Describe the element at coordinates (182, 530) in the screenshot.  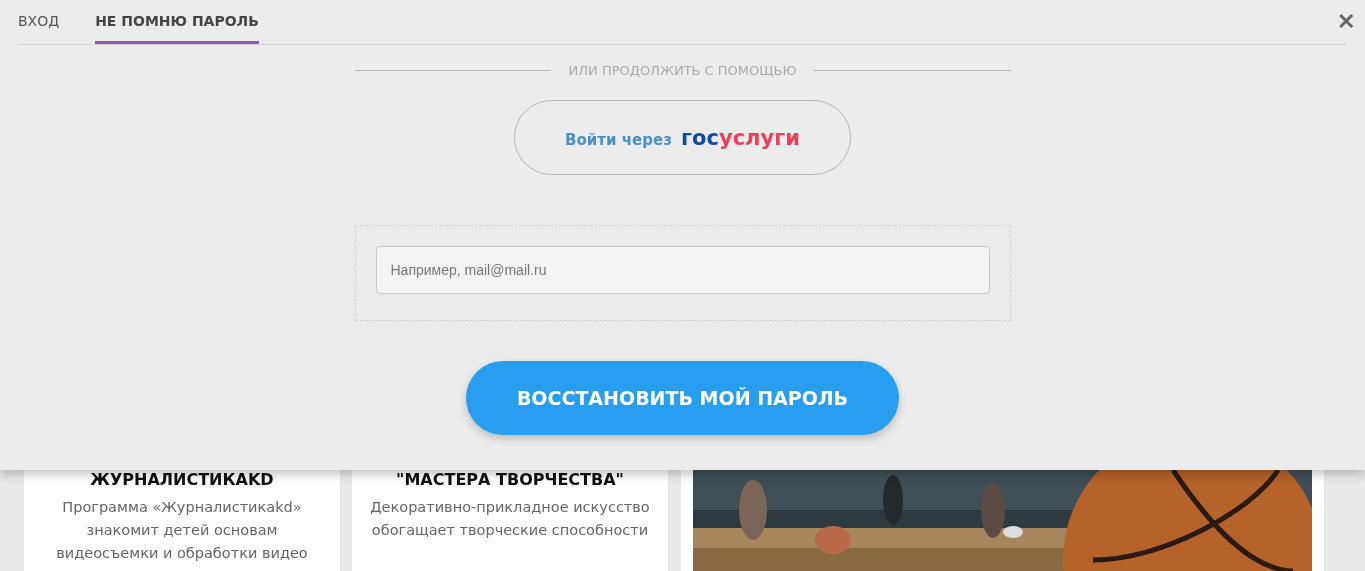
I see `card-text: Программа «Журналистикаkd» знакомит детей основам видеосъемки и обработки видео` at that location.